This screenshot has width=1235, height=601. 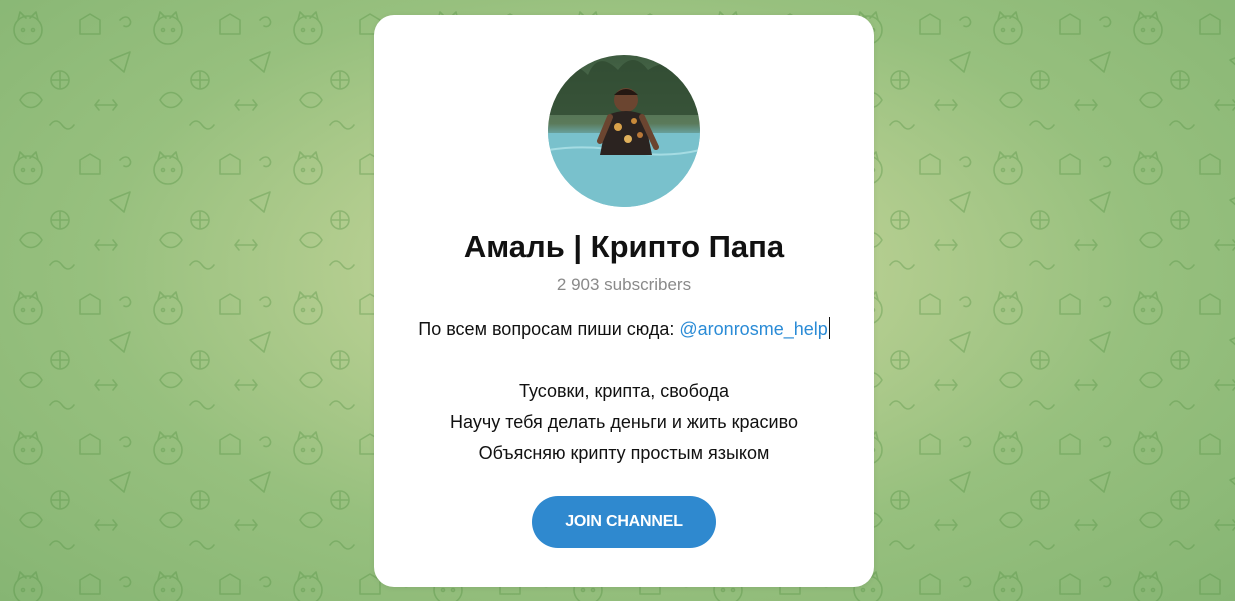 I want to click on channel-title: Амаль | Крипто Папа, so click(x=624, y=246).